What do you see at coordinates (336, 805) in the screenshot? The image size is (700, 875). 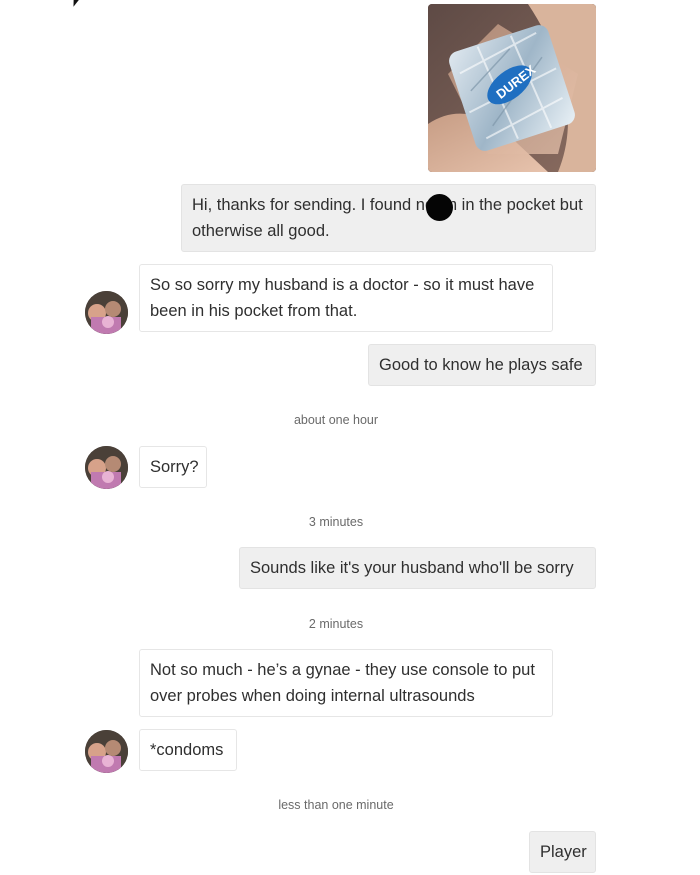 I see `timestamp: less than one minute` at bounding box center [336, 805].